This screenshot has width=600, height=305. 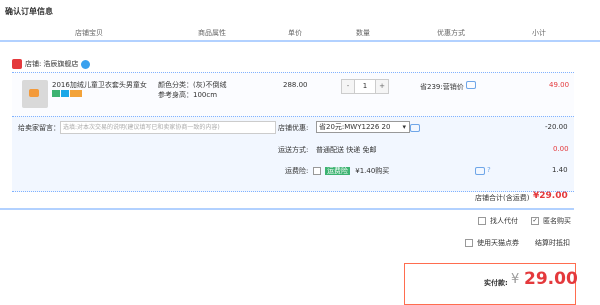 What do you see at coordinates (515, 279) in the screenshot?
I see `currency-symbol: ¥` at bounding box center [515, 279].